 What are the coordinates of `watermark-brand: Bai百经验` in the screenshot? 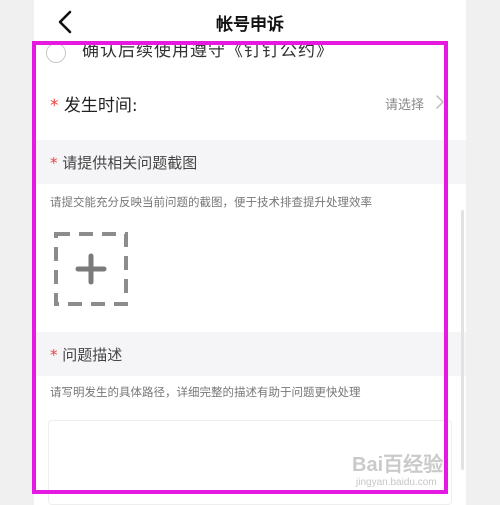 It's located at (398, 465).